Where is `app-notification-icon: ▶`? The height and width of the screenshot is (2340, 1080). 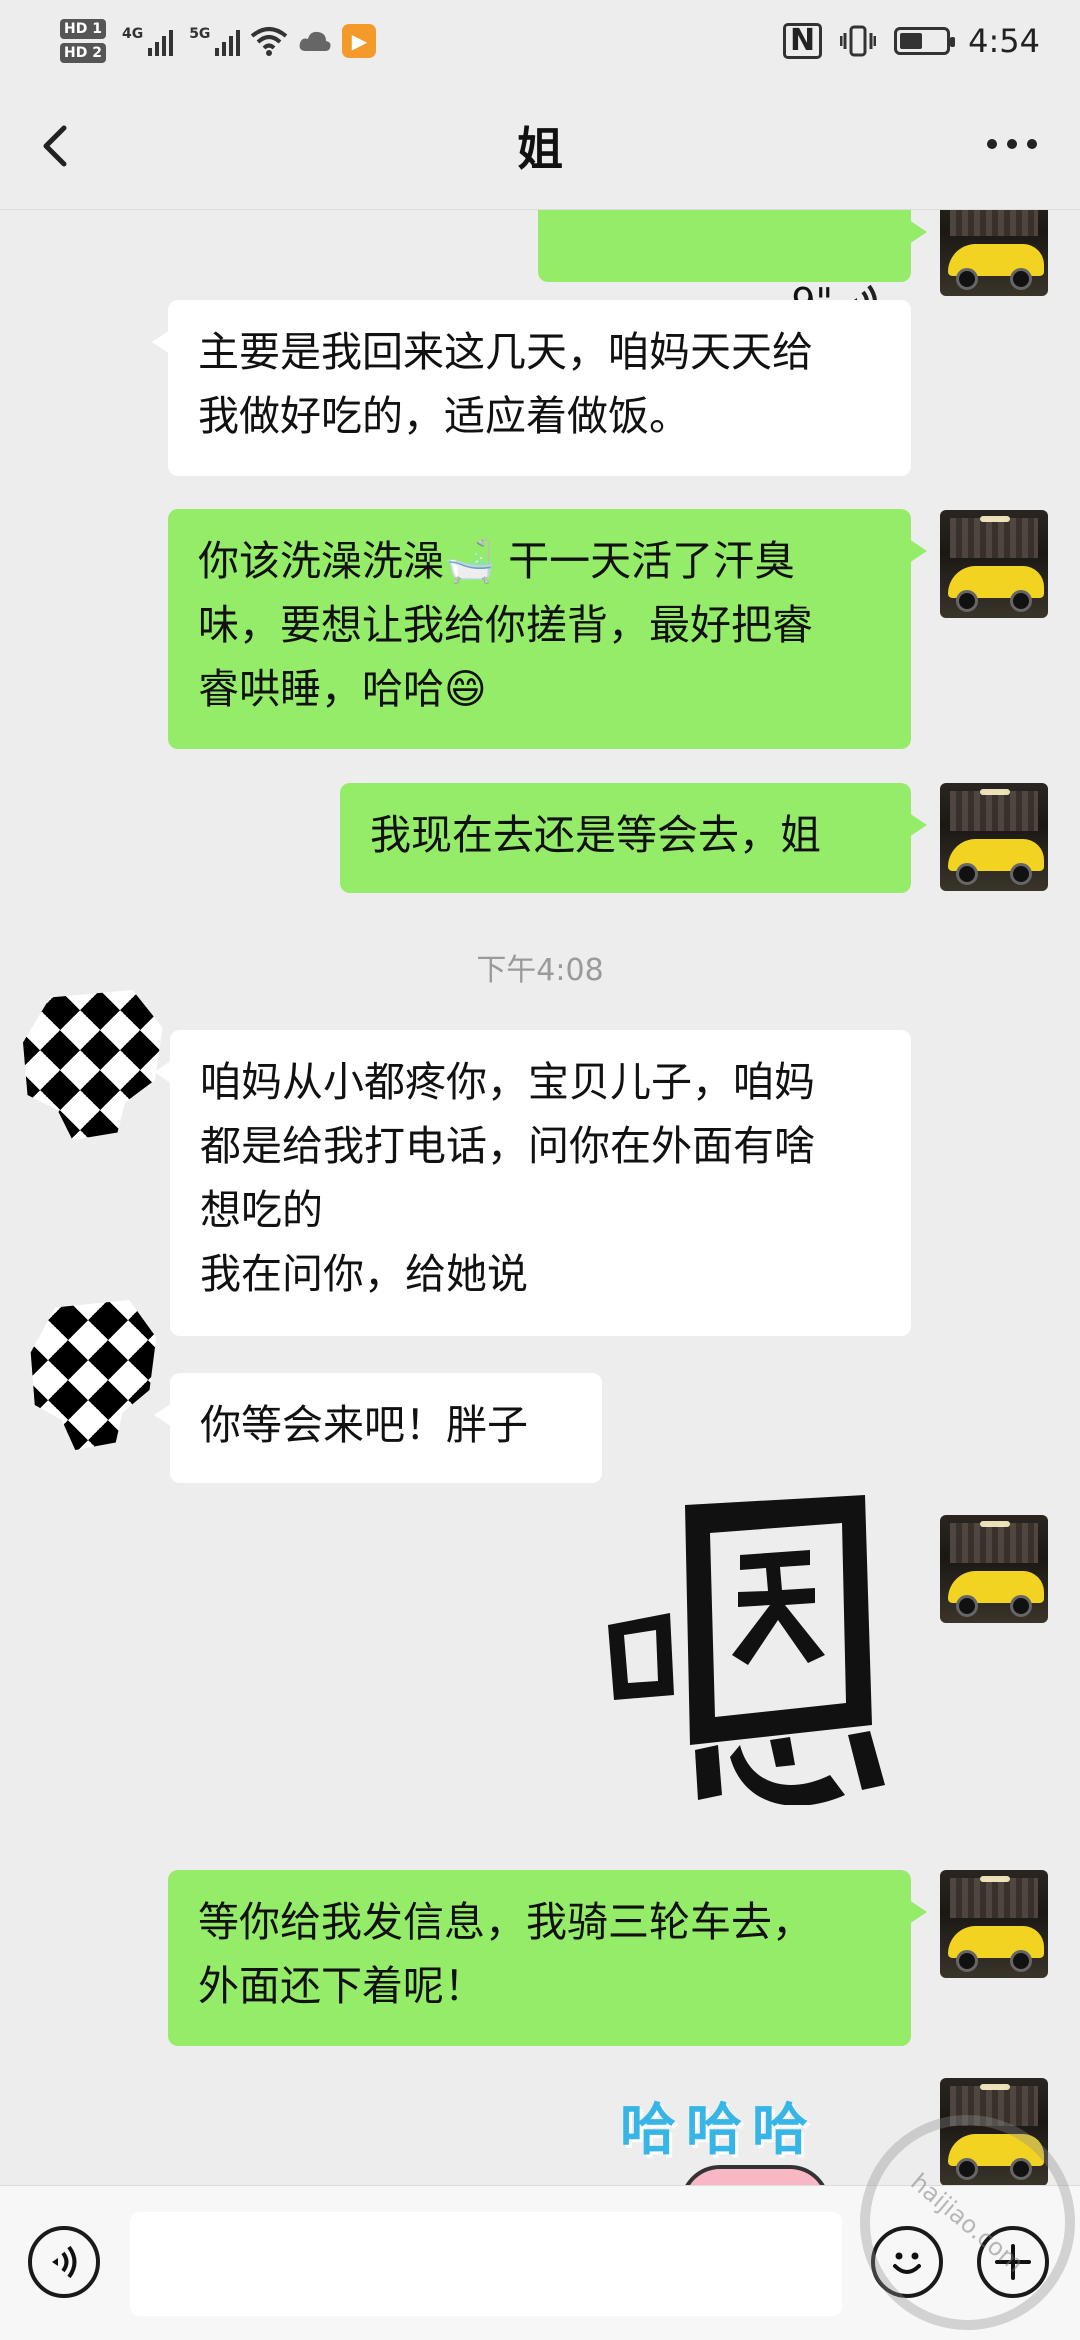 app-notification-icon: ▶ is located at coordinates (359, 41).